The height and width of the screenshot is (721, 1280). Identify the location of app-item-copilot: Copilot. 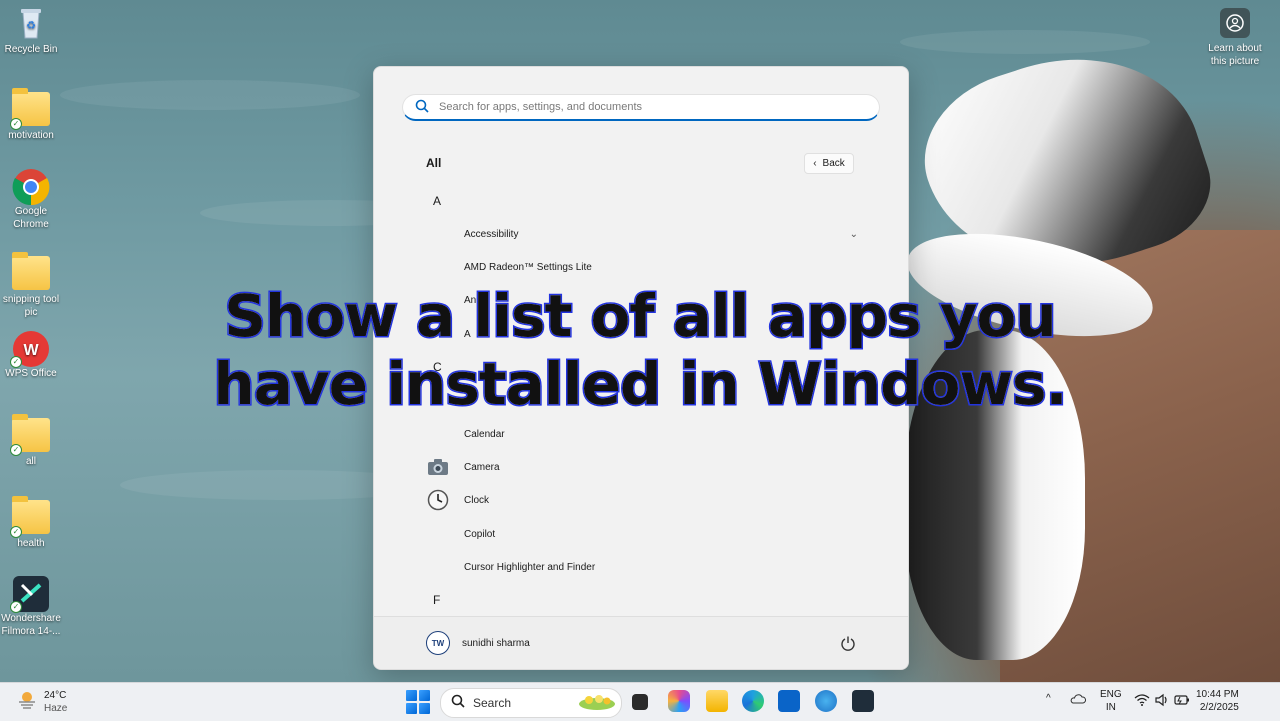
(638, 534).